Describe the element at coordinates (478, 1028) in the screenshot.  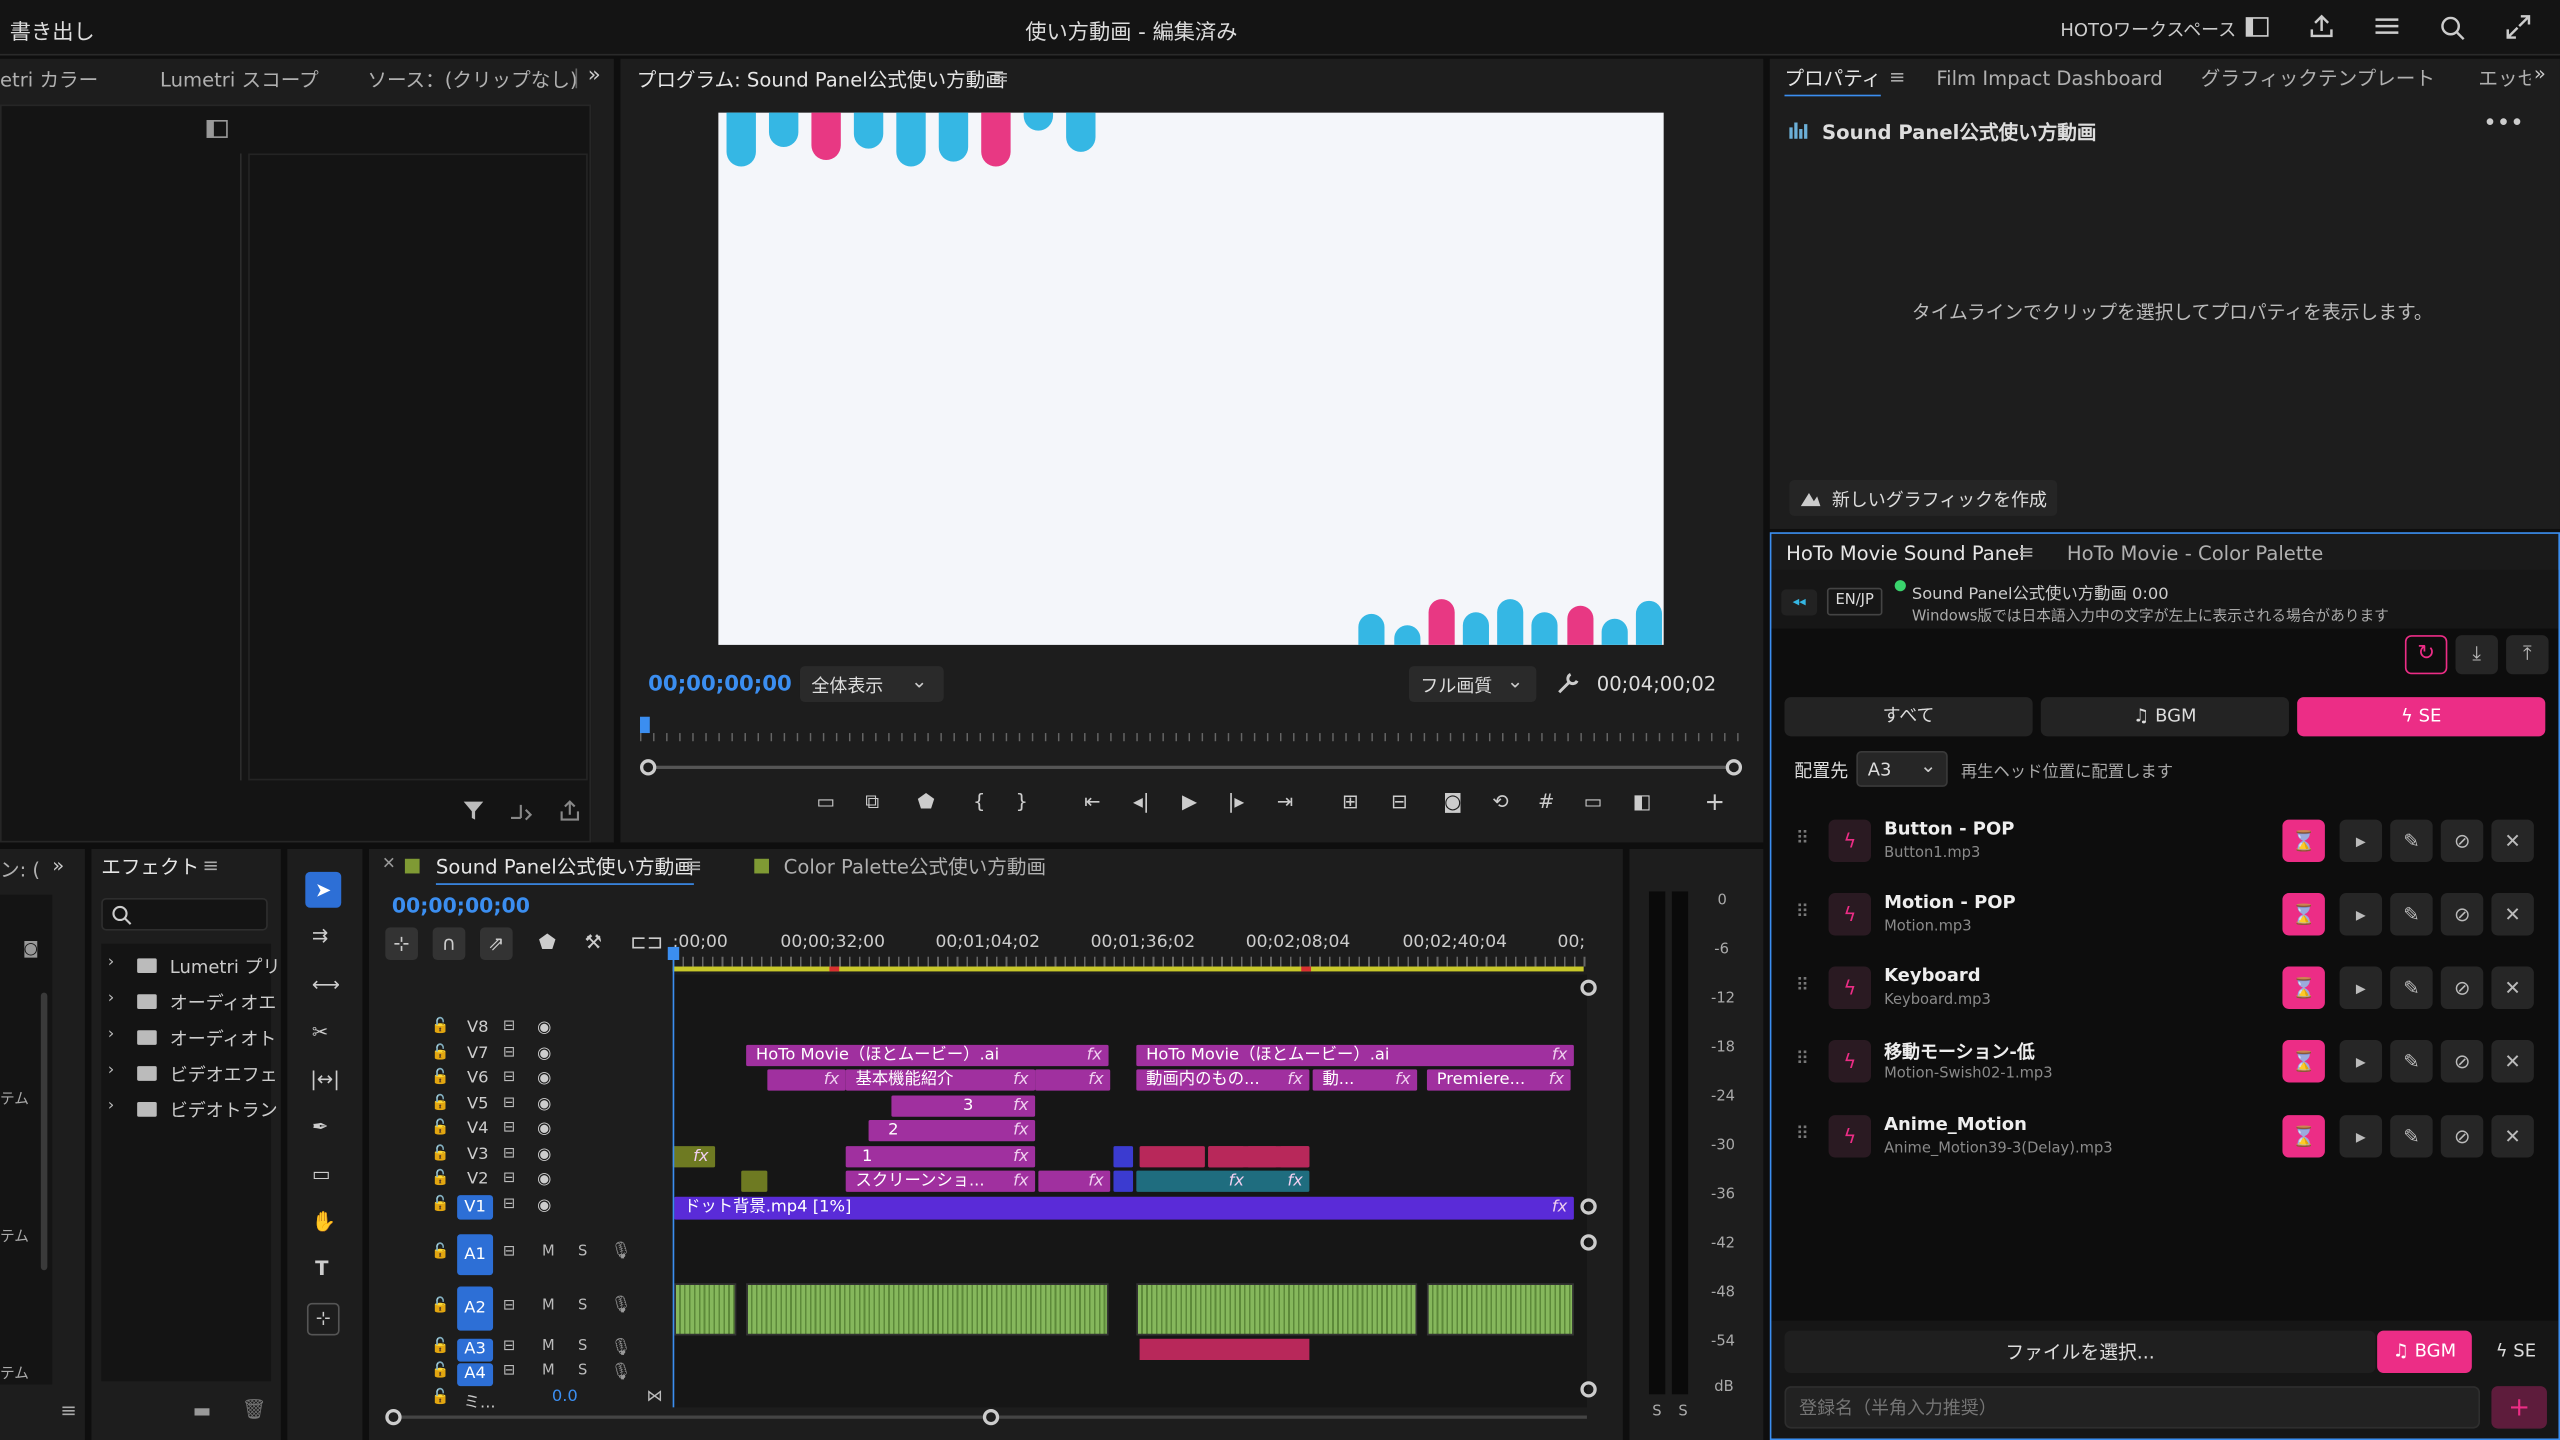
I see `track-name: V8` at that location.